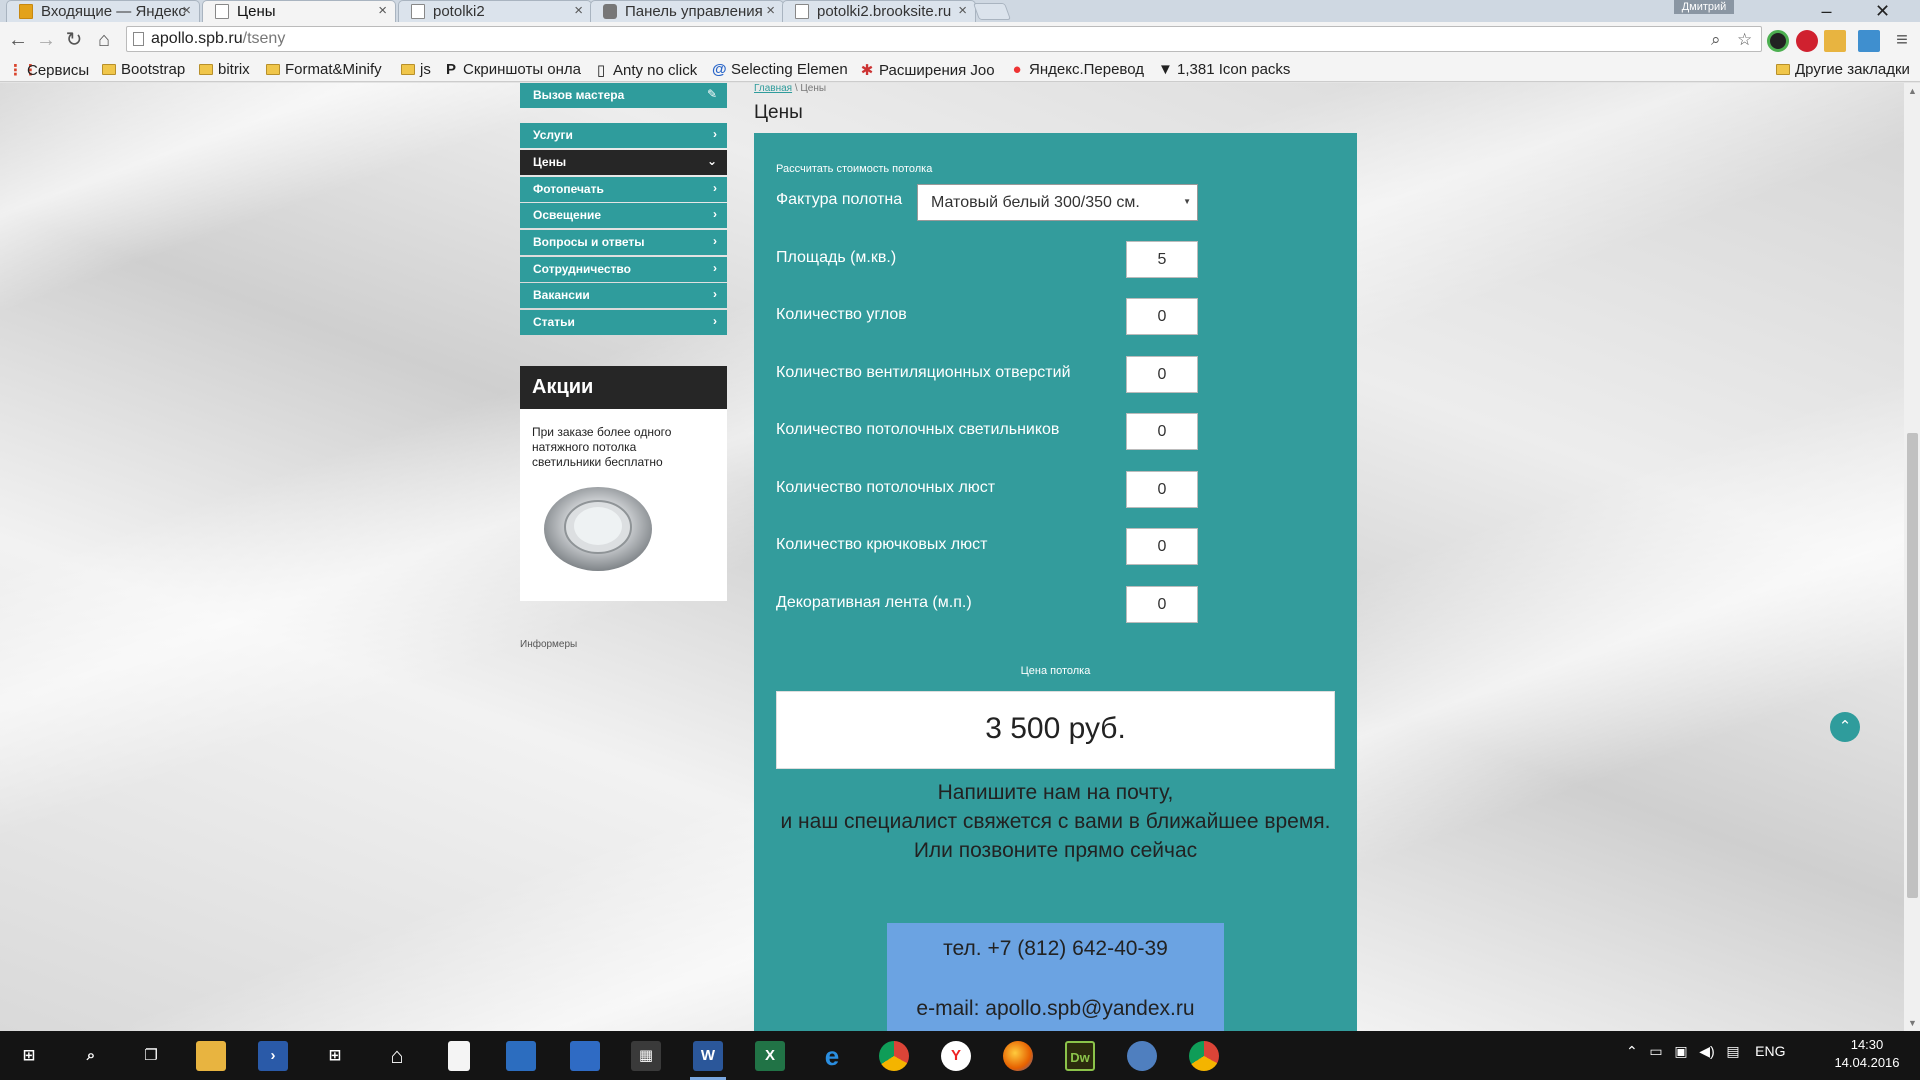 The image size is (1920, 1080). Describe the element at coordinates (1902, 40) in the screenshot. I see `menu-icon: ≡` at that location.